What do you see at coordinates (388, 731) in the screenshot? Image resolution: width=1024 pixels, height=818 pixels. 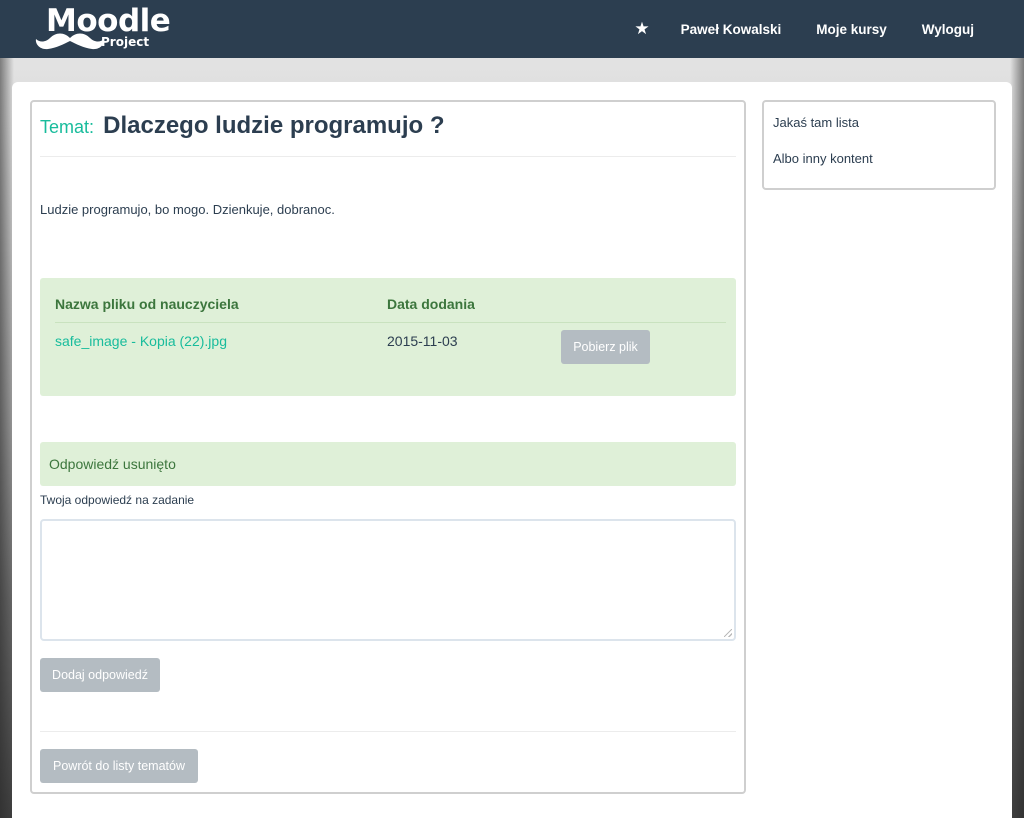 I see `footer-divider` at bounding box center [388, 731].